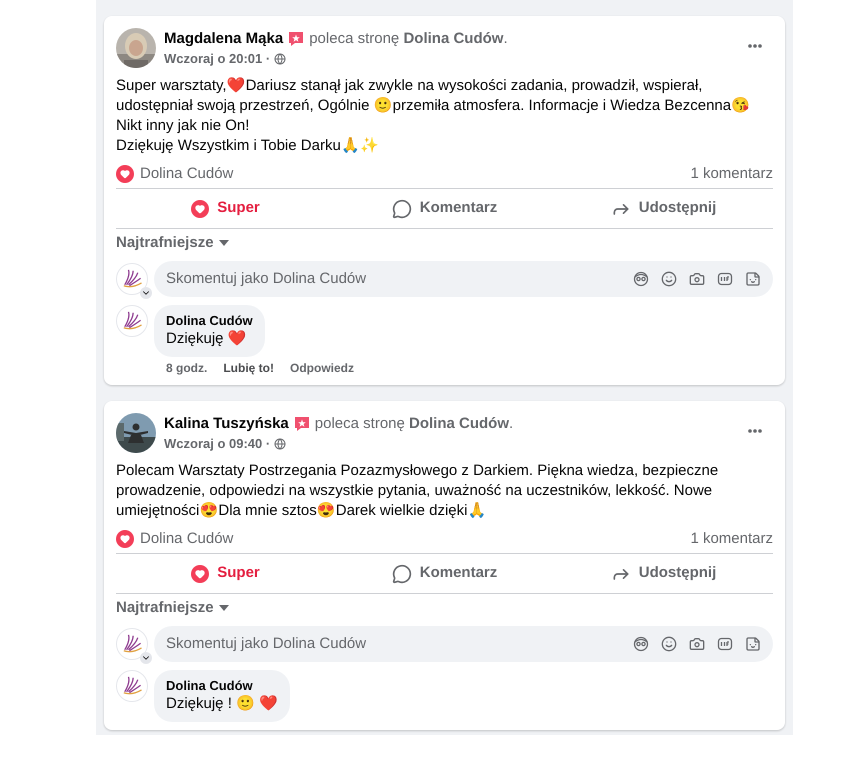 The image size is (861, 779). I want to click on post-time: Wczoraj o 20:01 ·, so click(217, 59).